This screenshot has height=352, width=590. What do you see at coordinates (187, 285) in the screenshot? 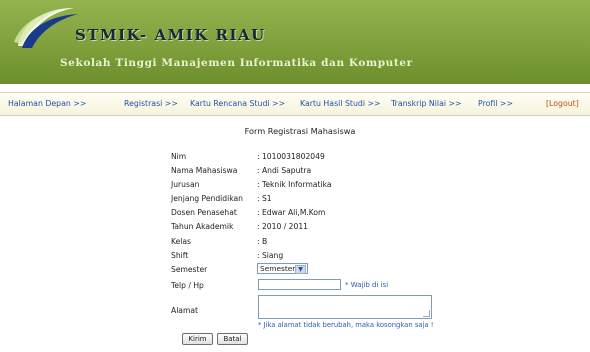
I see `telp-label: Telp / Hp` at bounding box center [187, 285].